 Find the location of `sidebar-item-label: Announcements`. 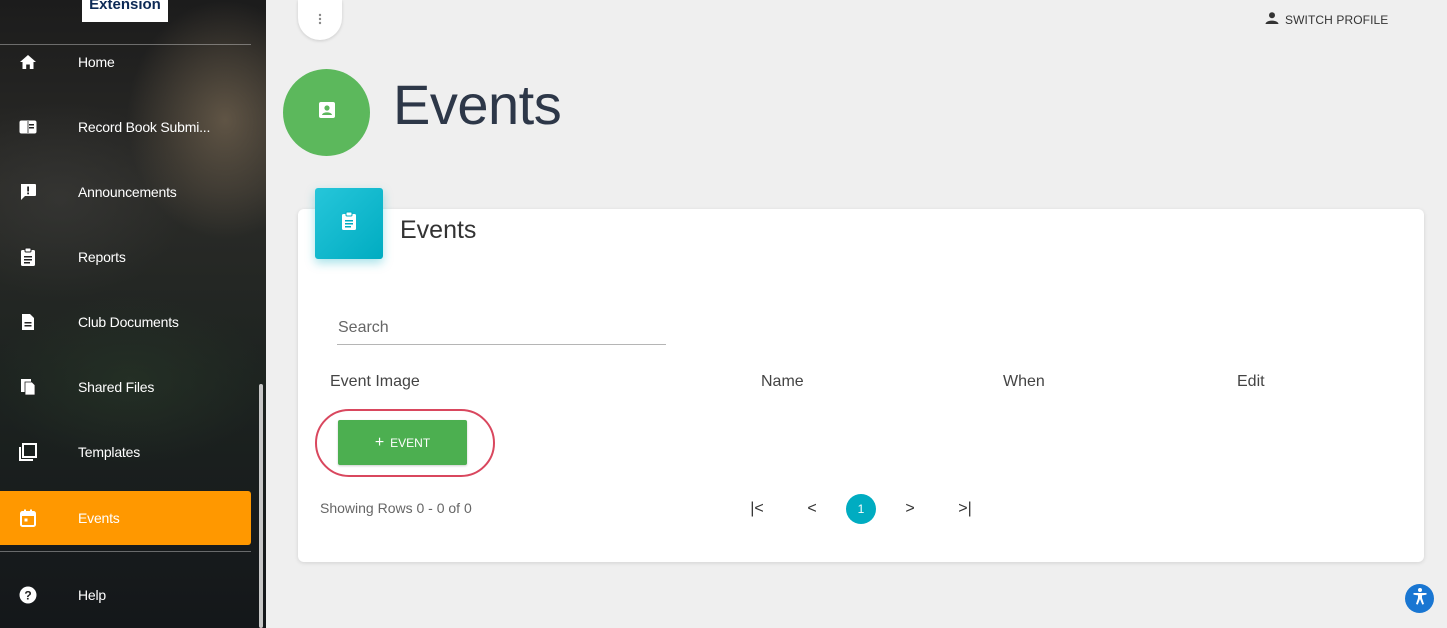

sidebar-item-label: Announcements is located at coordinates (127, 192).